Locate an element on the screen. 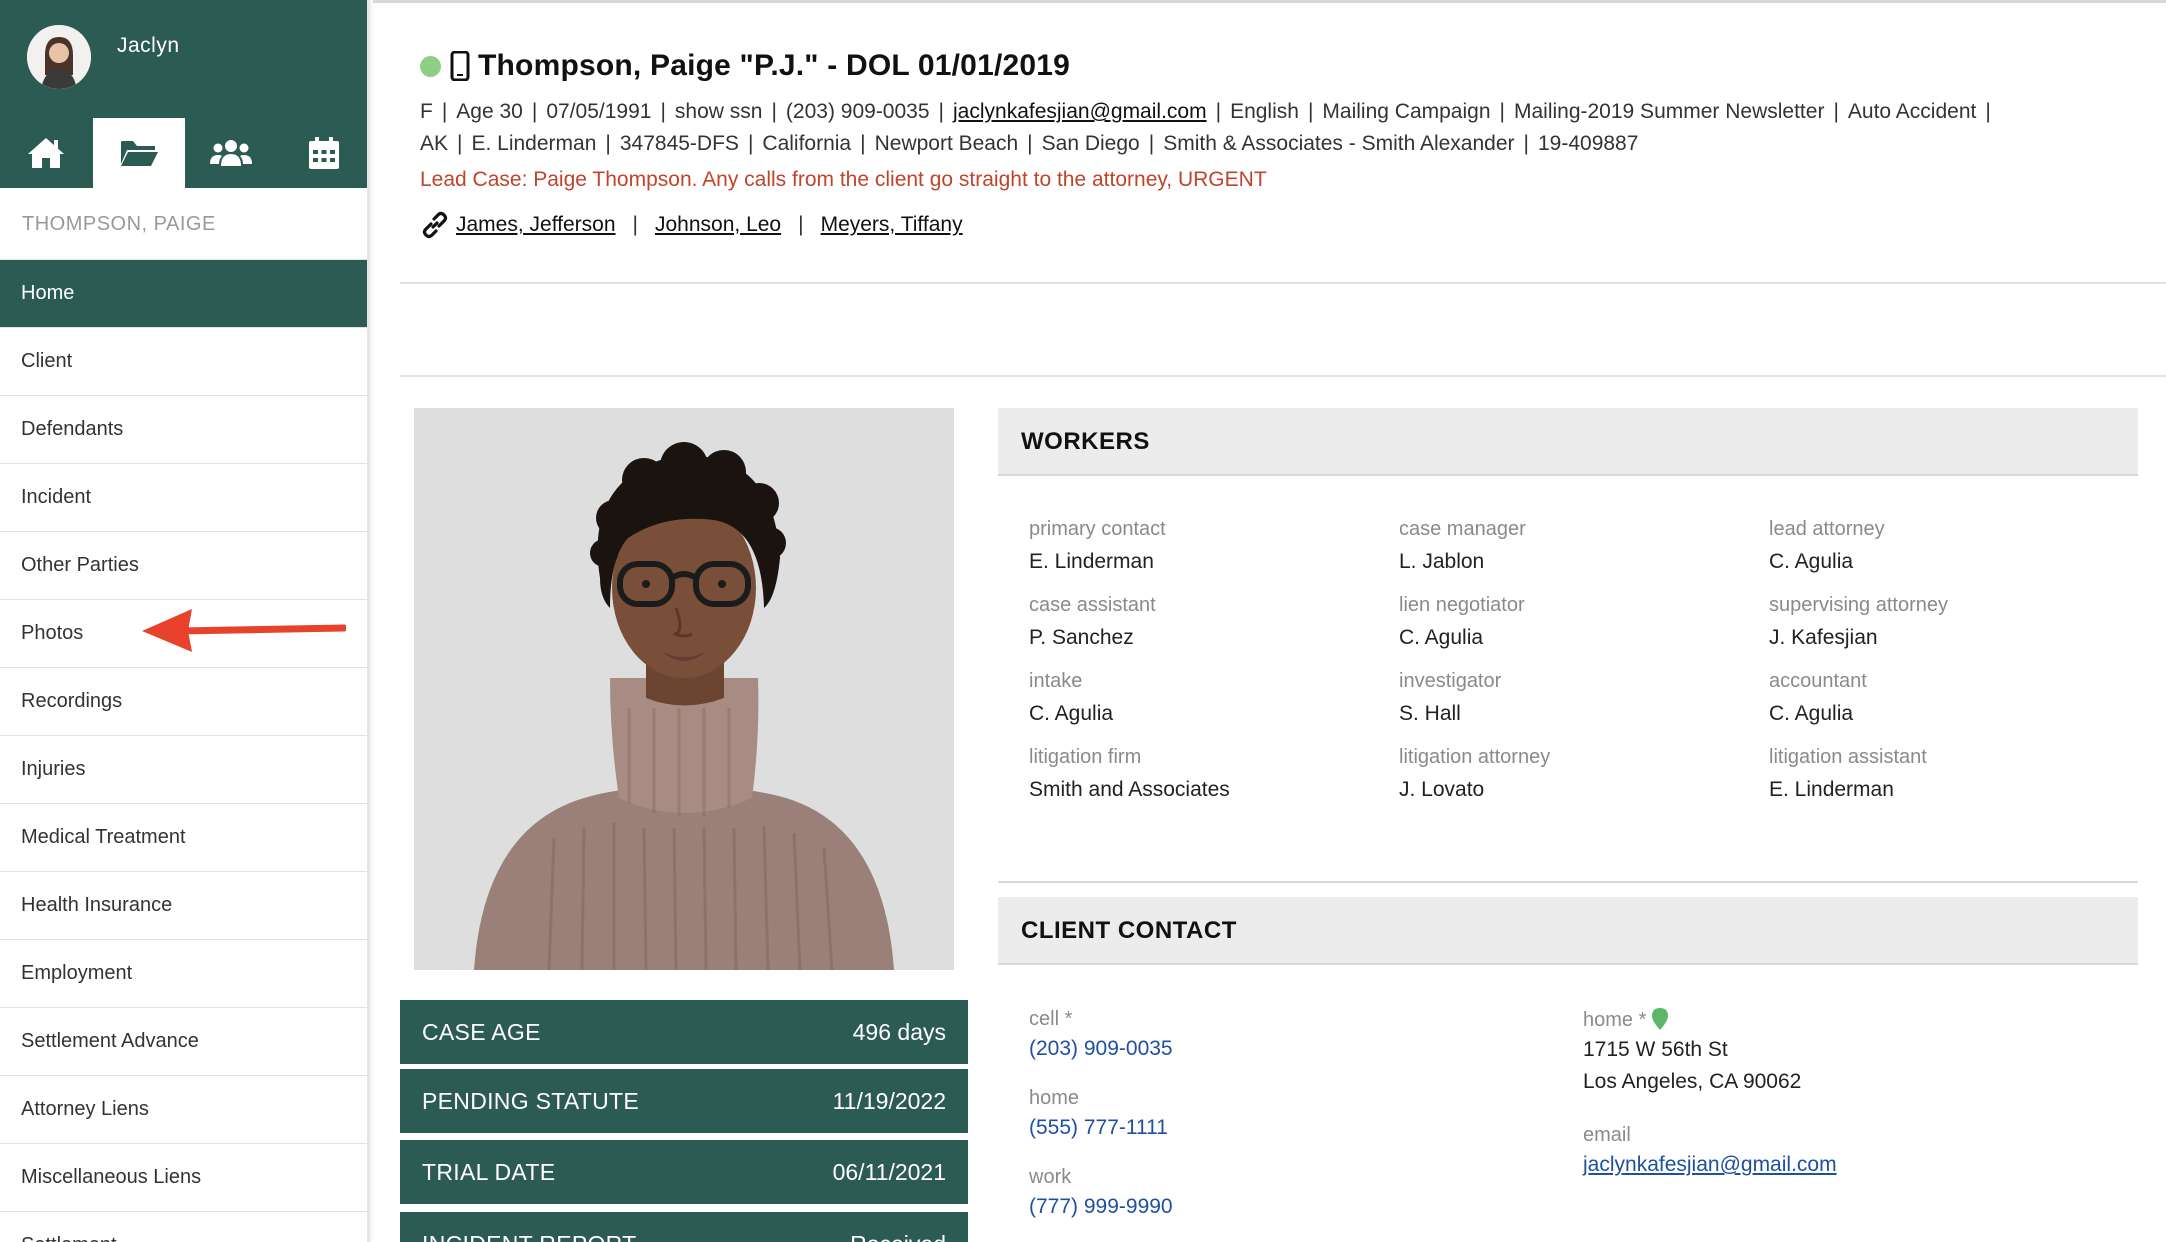 The height and width of the screenshot is (1242, 2166). stat-label: CASE AGE is located at coordinates (481, 1031).